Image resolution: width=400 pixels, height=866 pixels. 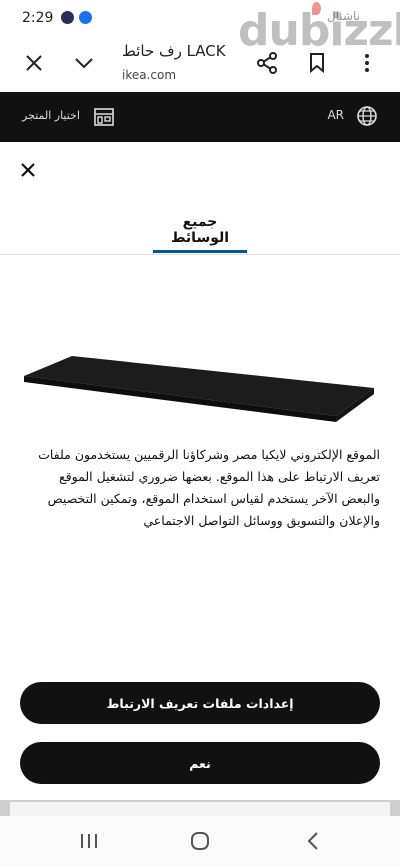 What do you see at coordinates (199, 389) in the screenshot?
I see `shelf-image` at bounding box center [199, 389].